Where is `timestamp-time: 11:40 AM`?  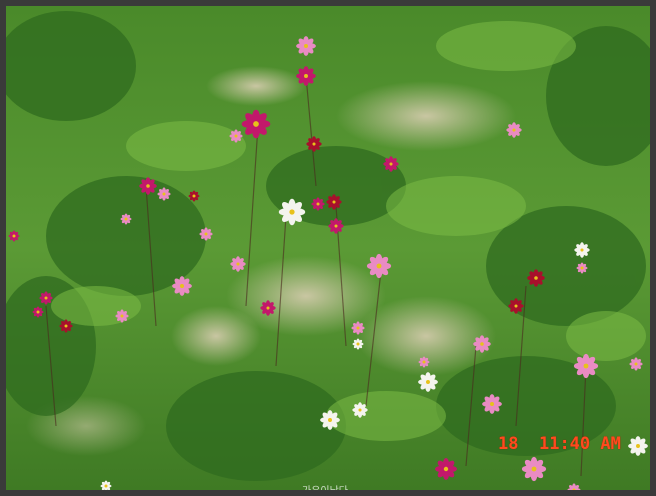 timestamp-time: 11:40 AM is located at coordinates (579, 444).